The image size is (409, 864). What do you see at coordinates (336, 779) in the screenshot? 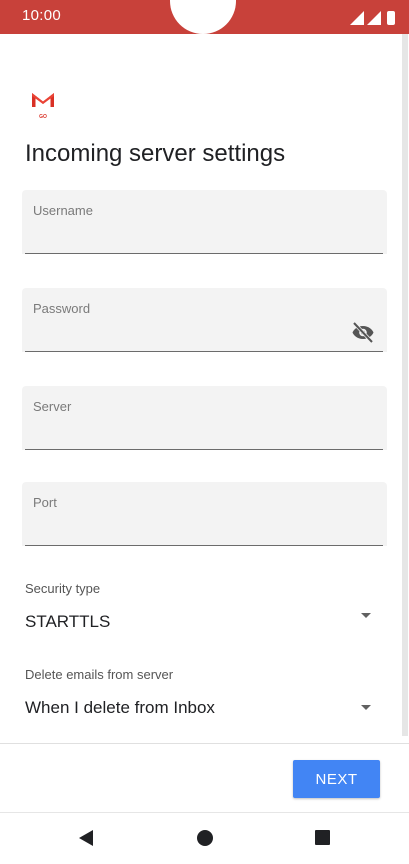
I see `next-button: NEXT` at bounding box center [336, 779].